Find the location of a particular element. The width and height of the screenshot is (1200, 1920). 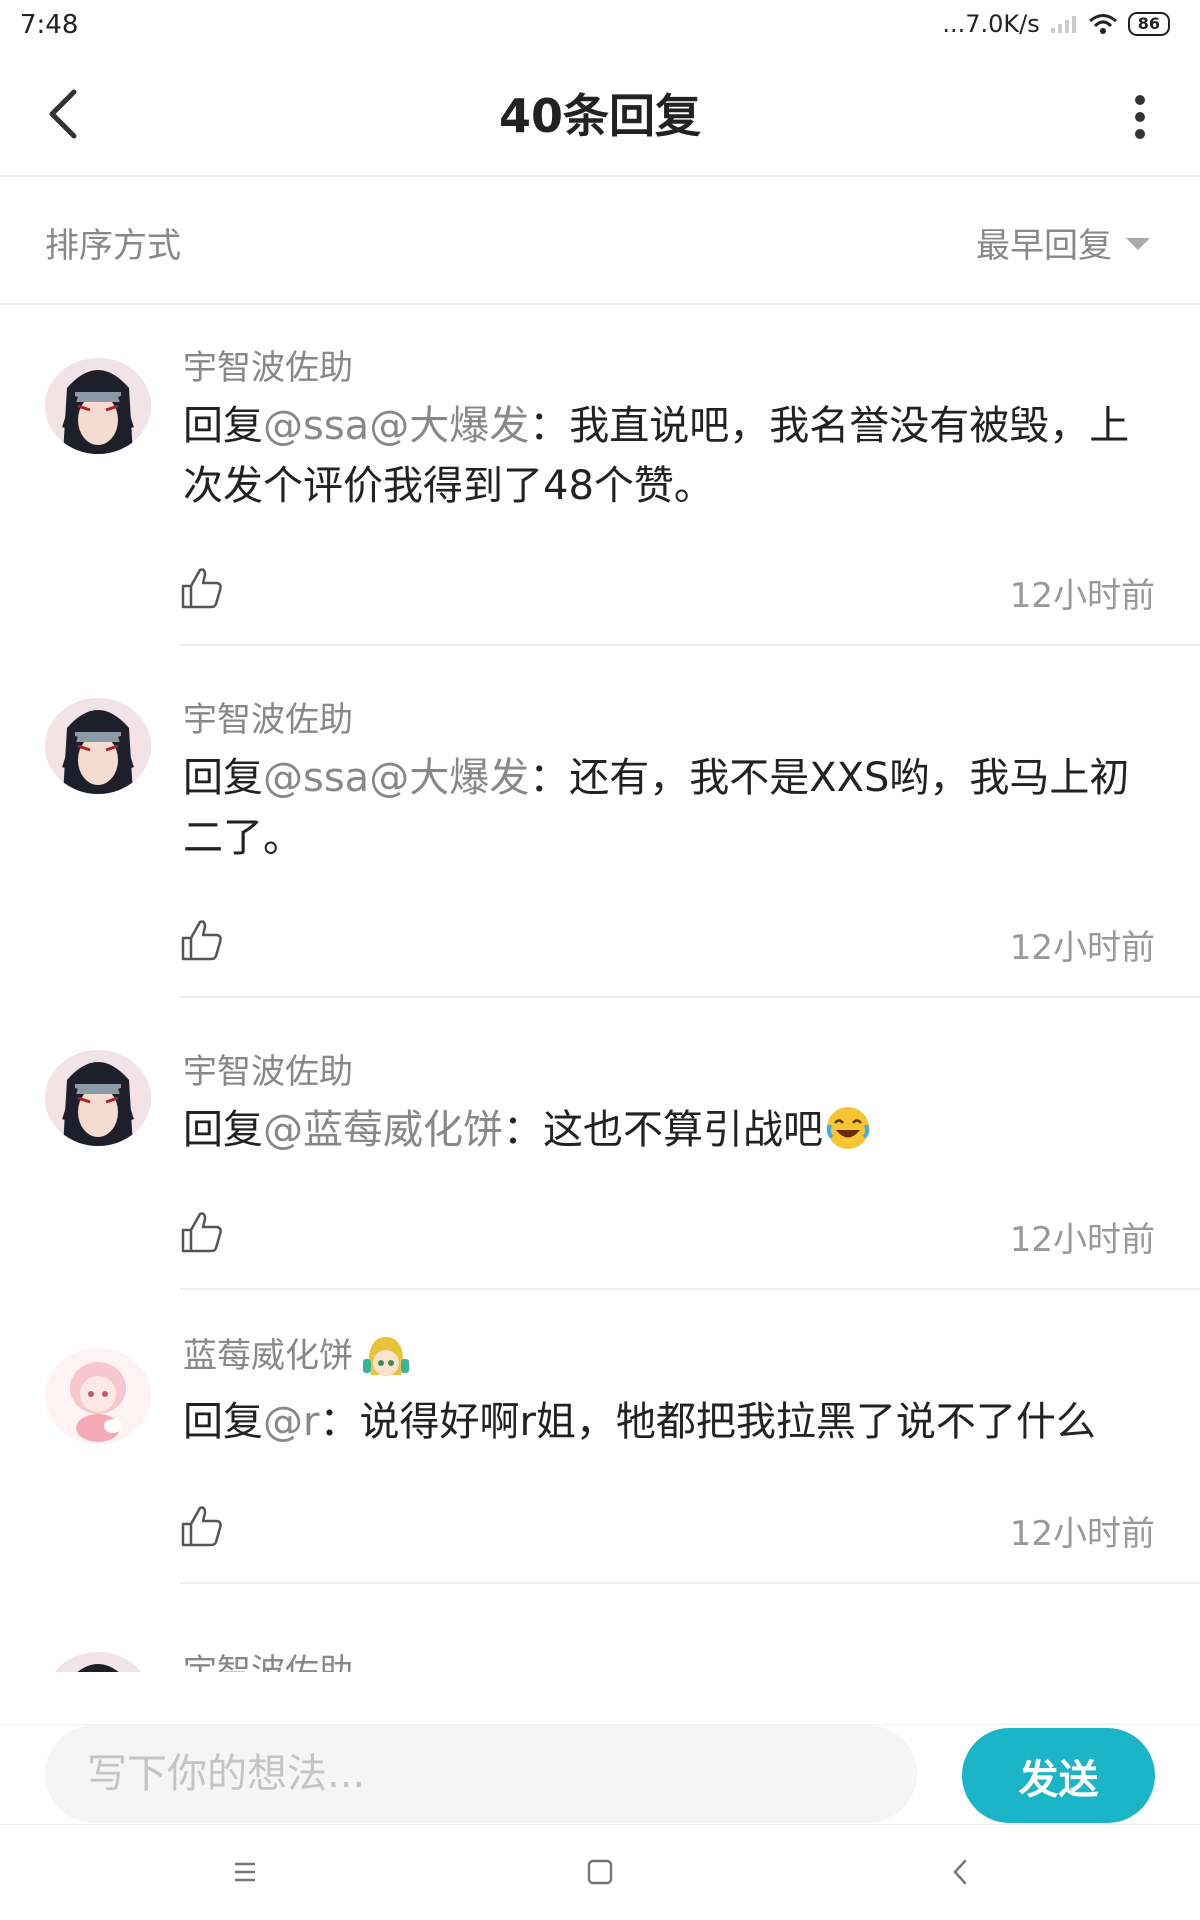

app-header: 40条回复 is located at coordinates (600, 114).